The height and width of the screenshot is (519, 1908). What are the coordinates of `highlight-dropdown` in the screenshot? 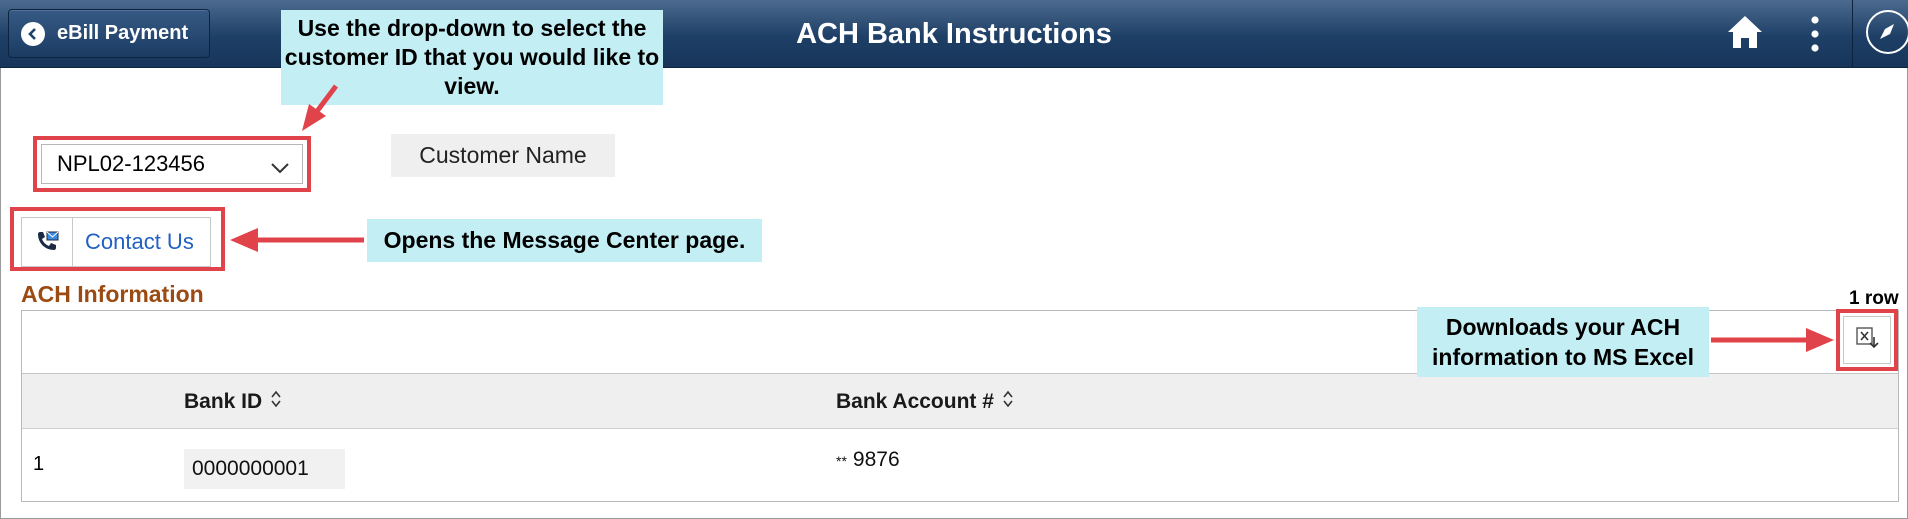 It's located at (172, 164).